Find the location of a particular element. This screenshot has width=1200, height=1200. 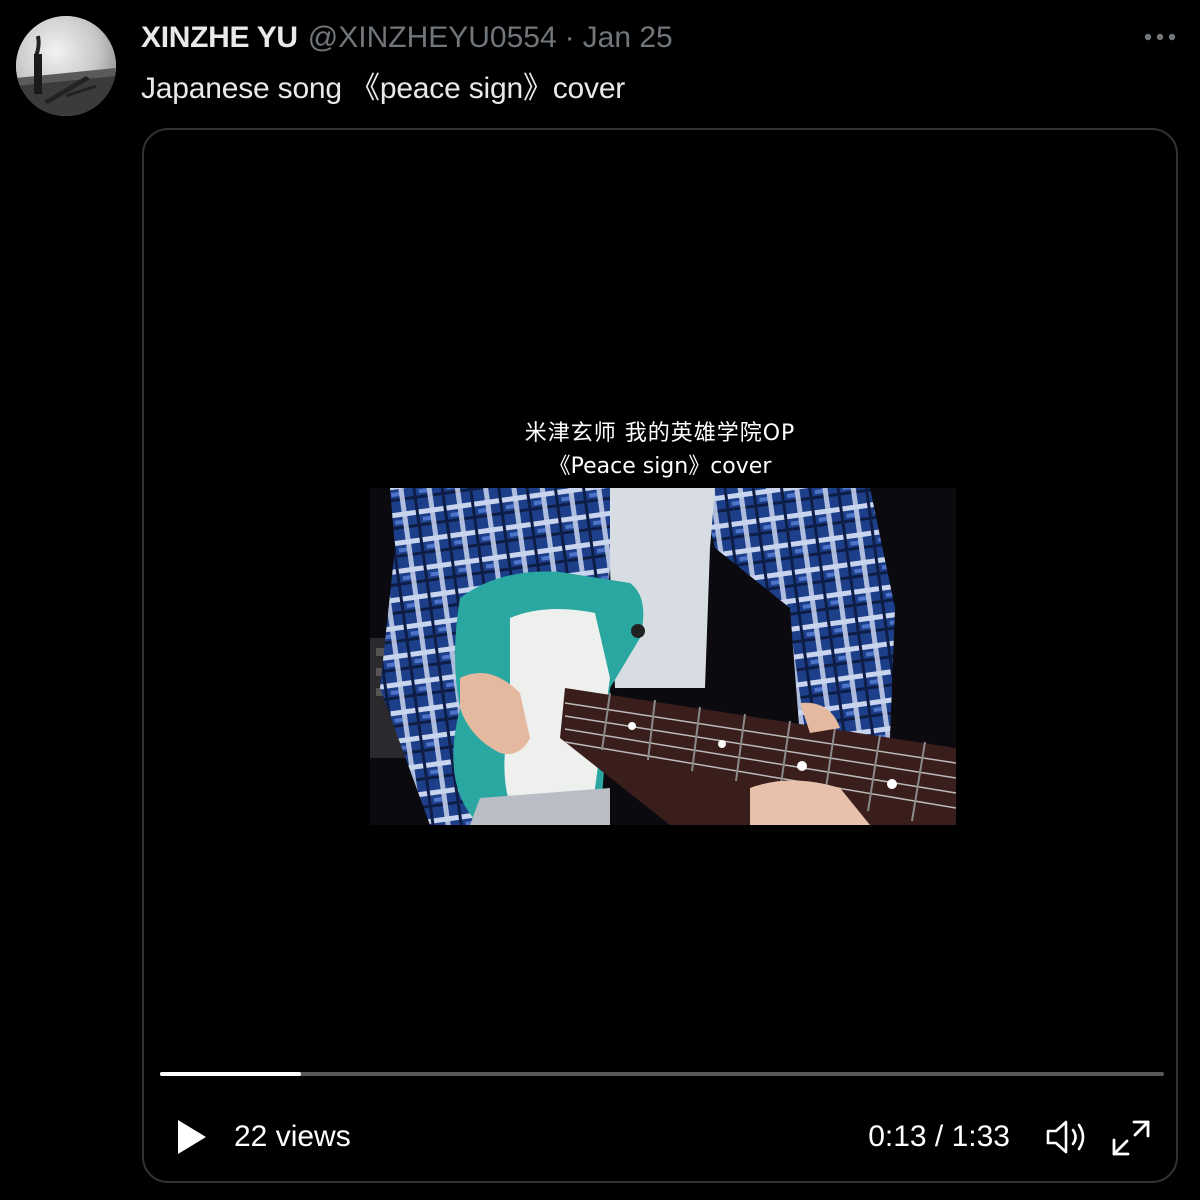

tweet-header: XINZHE YU @XINZHEYU0554 · Jan 25 is located at coordinates (407, 38).